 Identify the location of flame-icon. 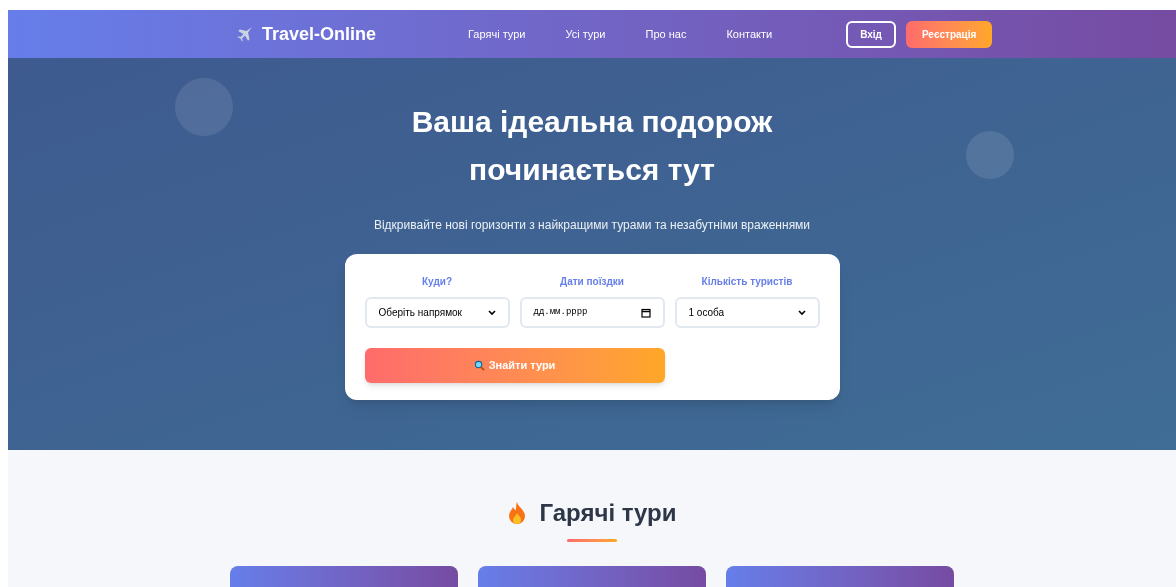
(517, 513).